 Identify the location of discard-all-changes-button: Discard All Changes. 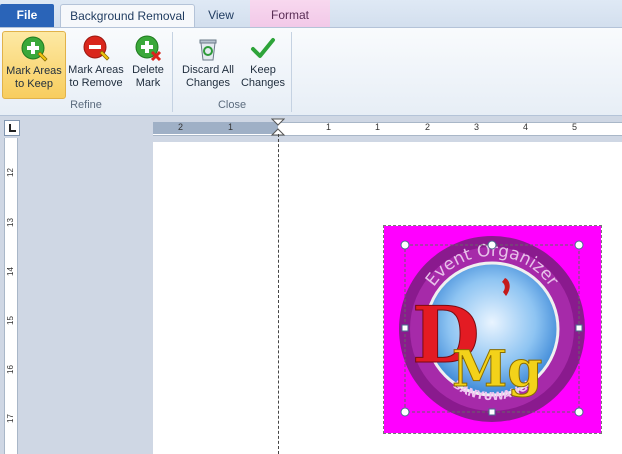
(208, 64).